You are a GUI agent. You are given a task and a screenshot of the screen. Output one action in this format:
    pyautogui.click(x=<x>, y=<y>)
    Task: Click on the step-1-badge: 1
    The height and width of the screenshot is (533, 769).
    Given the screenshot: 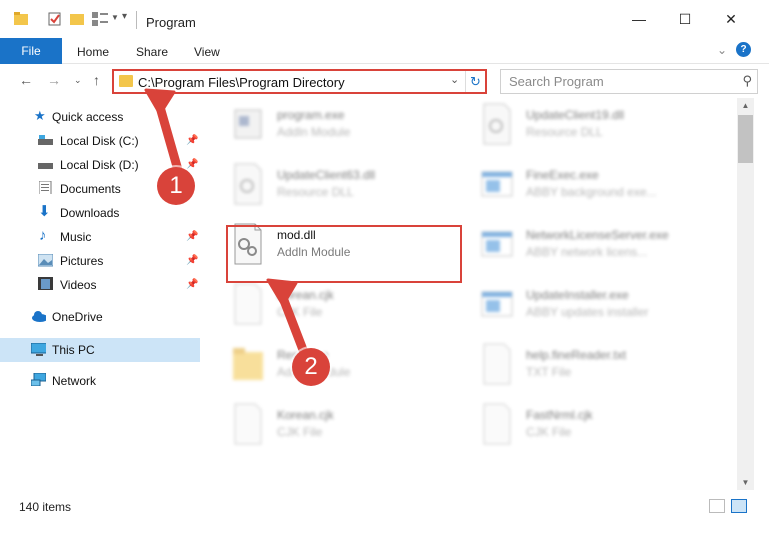 What is the action you would take?
    pyautogui.click(x=176, y=186)
    